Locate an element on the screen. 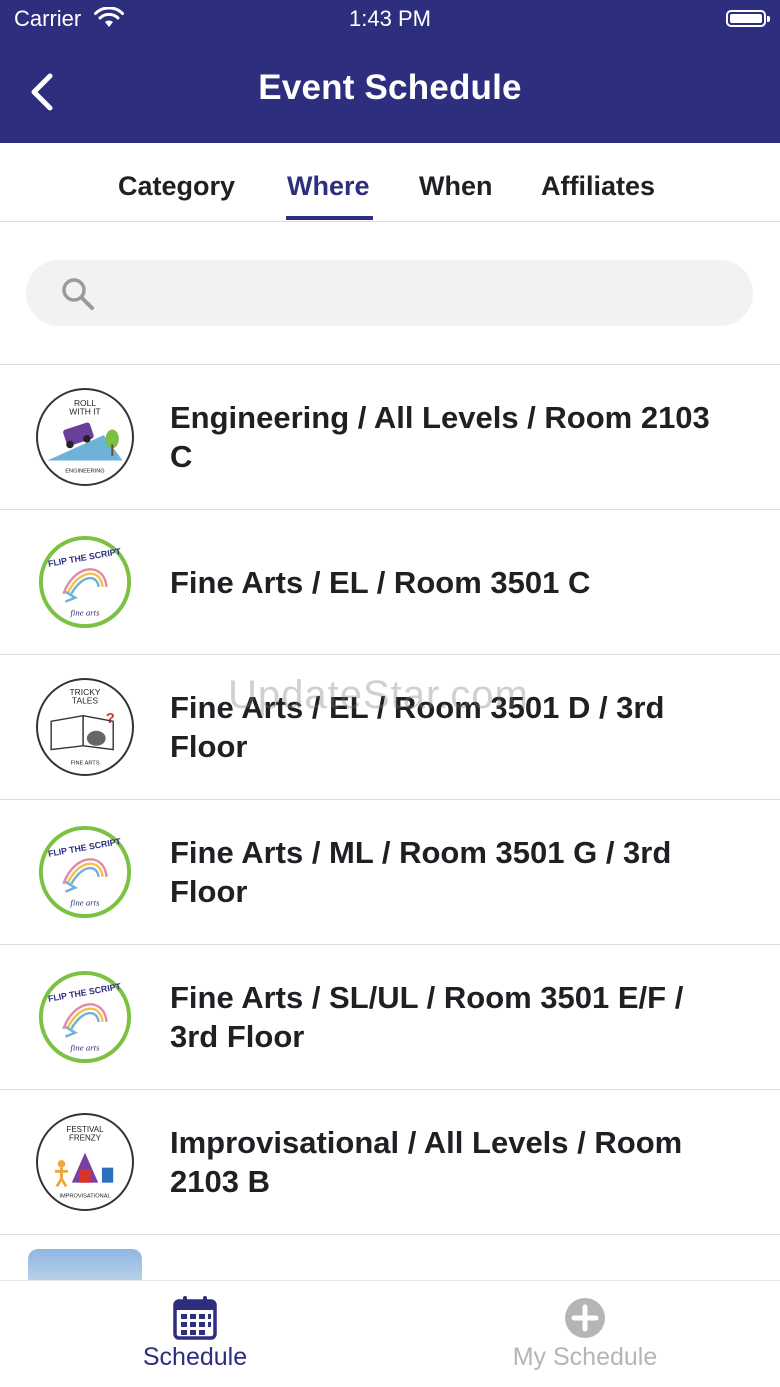  battery-icon is located at coordinates (748, 18).